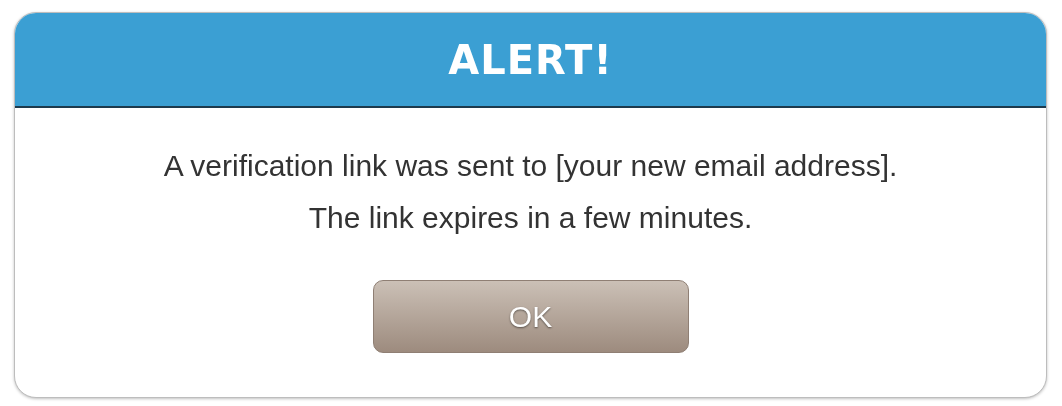  What do you see at coordinates (530, 59) in the screenshot?
I see `dialog-title: ALERT!` at bounding box center [530, 59].